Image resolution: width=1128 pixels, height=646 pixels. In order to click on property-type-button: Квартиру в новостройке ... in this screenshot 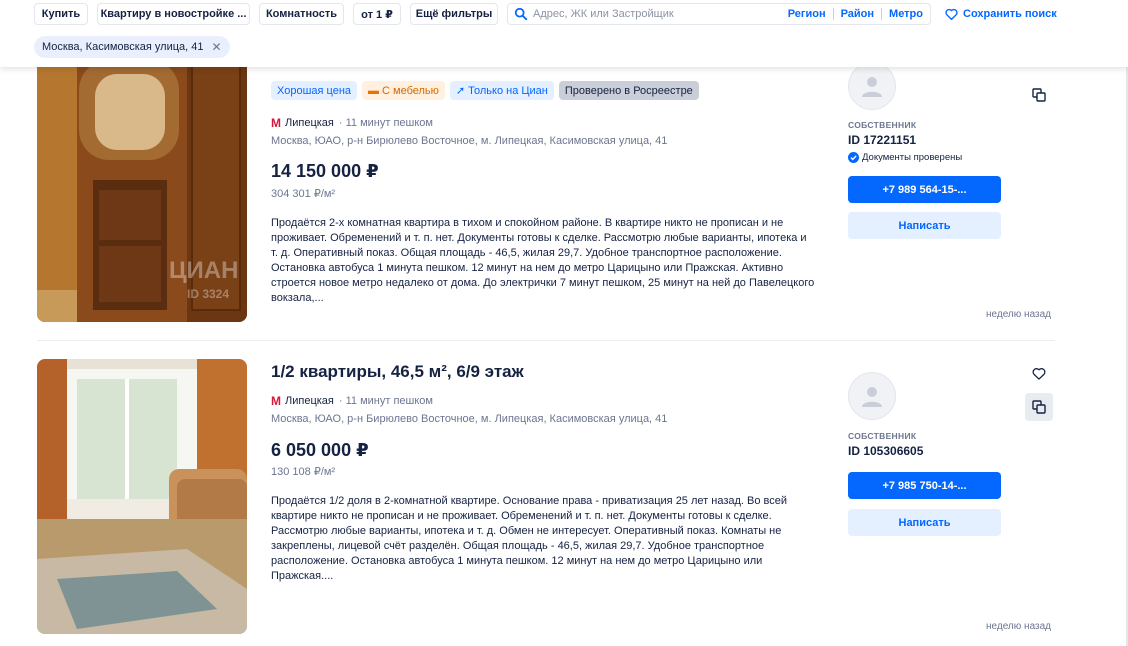, I will do `click(173, 14)`.